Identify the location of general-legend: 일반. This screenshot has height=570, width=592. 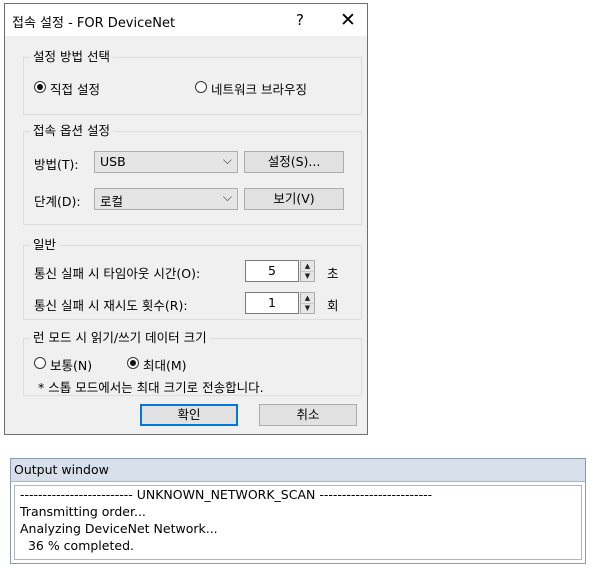
(45, 245).